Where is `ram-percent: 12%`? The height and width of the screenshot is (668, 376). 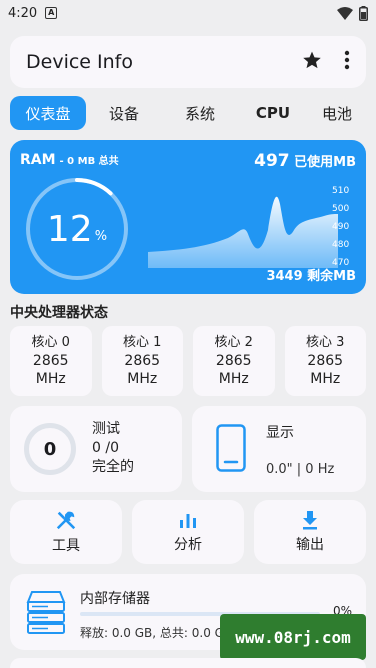 ram-percent: 12% is located at coordinates (77, 229).